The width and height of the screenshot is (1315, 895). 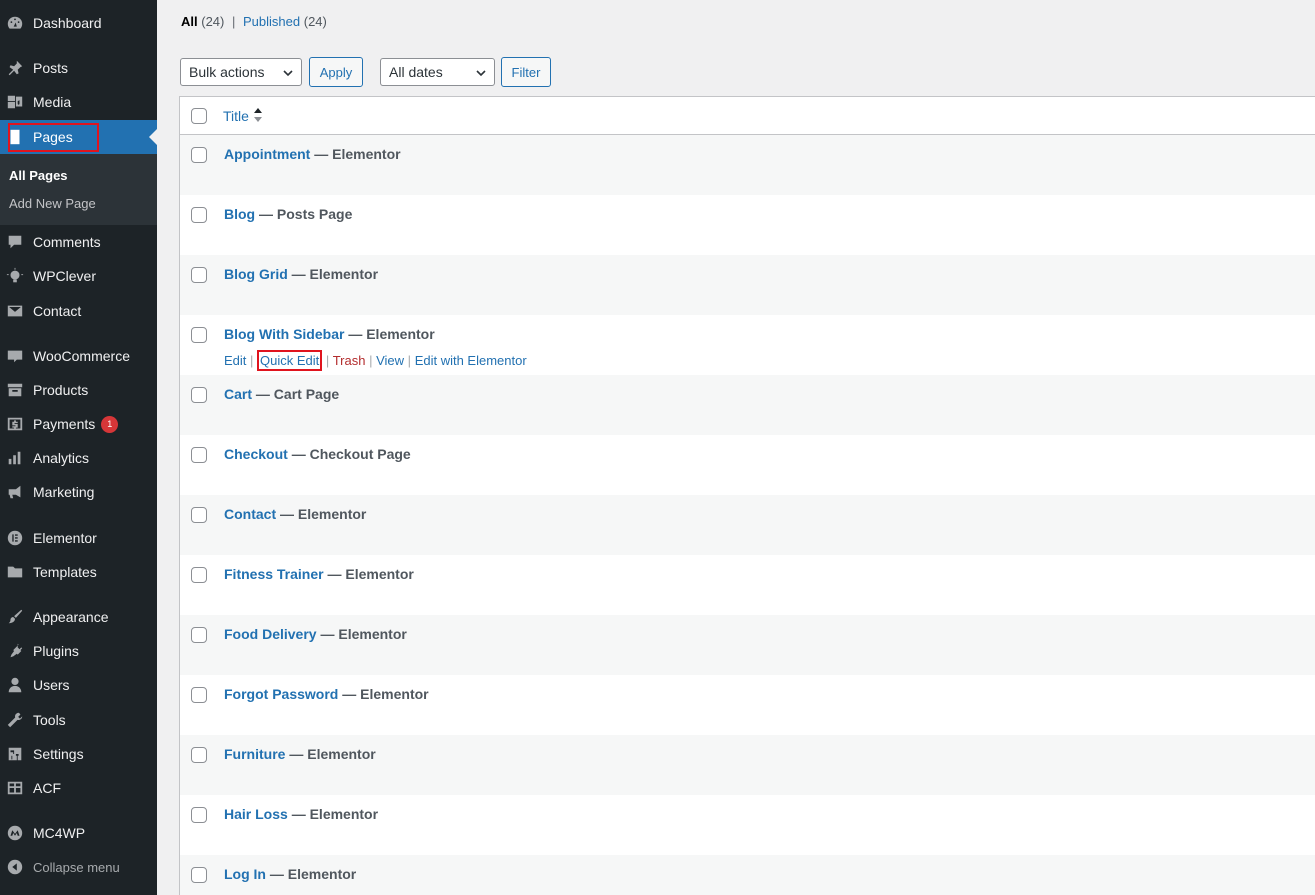 What do you see at coordinates (270, 634) in the screenshot?
I see `page-title-link: Food Delivery` at bounding box center [270, 634].